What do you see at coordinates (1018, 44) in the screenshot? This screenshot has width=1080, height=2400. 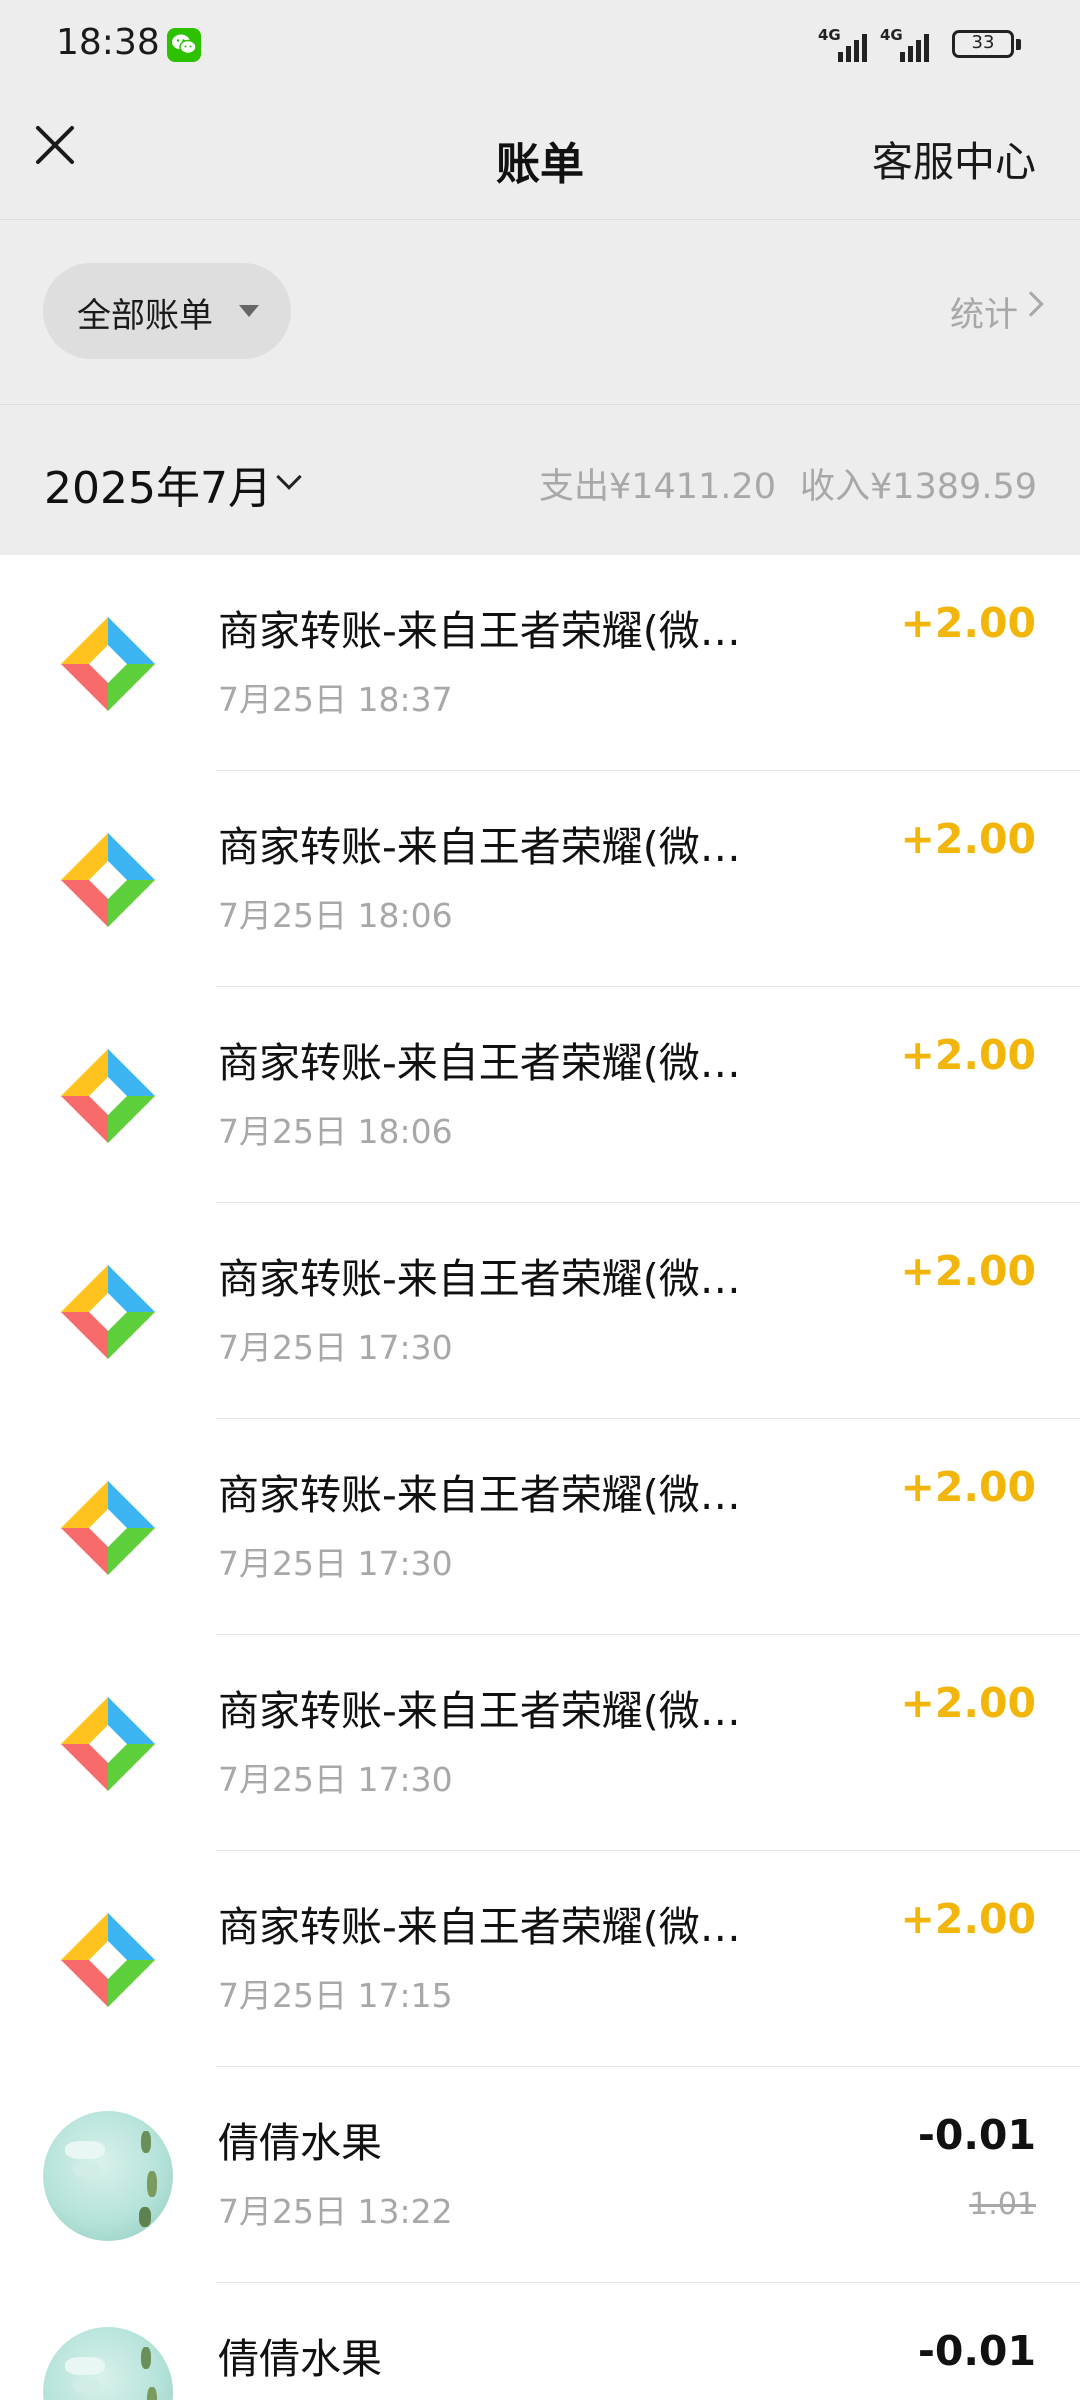 I see `battery-cap` at bounding box center [1018, 44].